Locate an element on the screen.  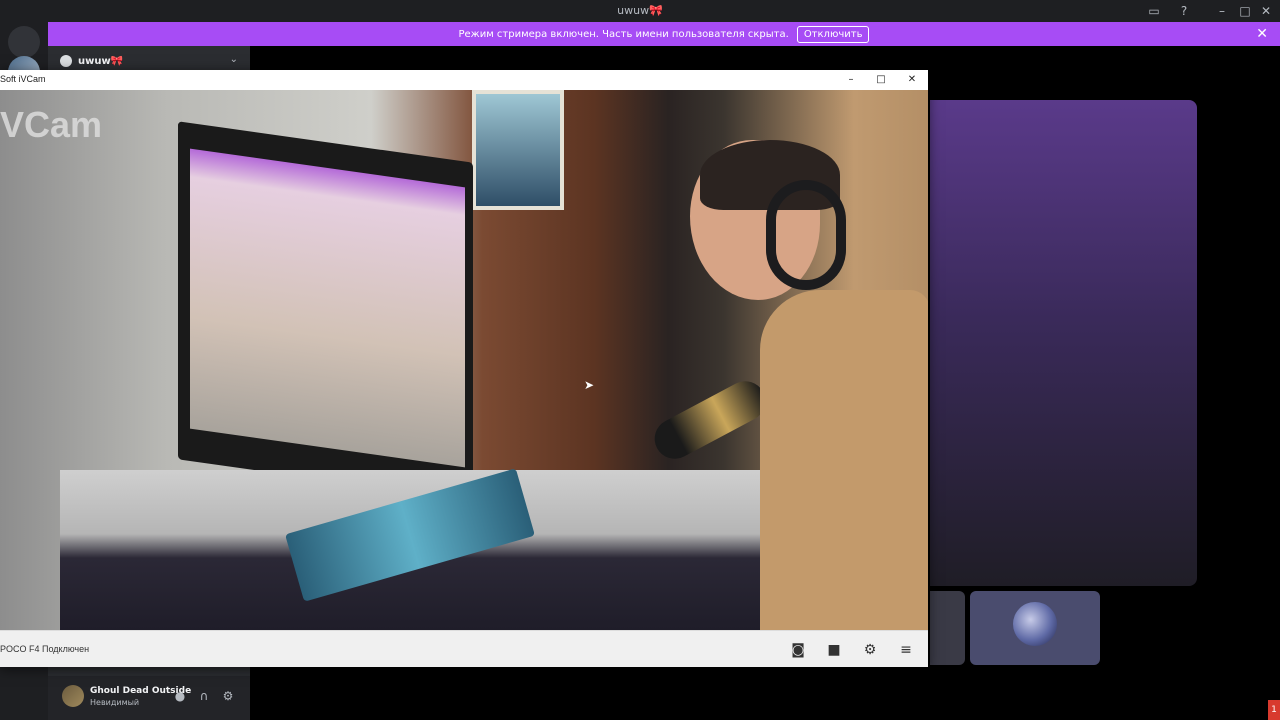
disable-streamer-mode-button: Отключить is located at coordinates (833, 34).